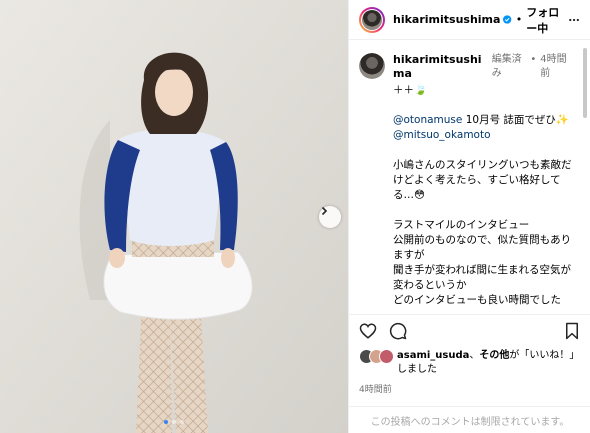 The height and width of the screenshot is (433, 590). Describe the element at coordinates (506, 66) in the screenshot. I see `edited-label: 編集済み` at that location.